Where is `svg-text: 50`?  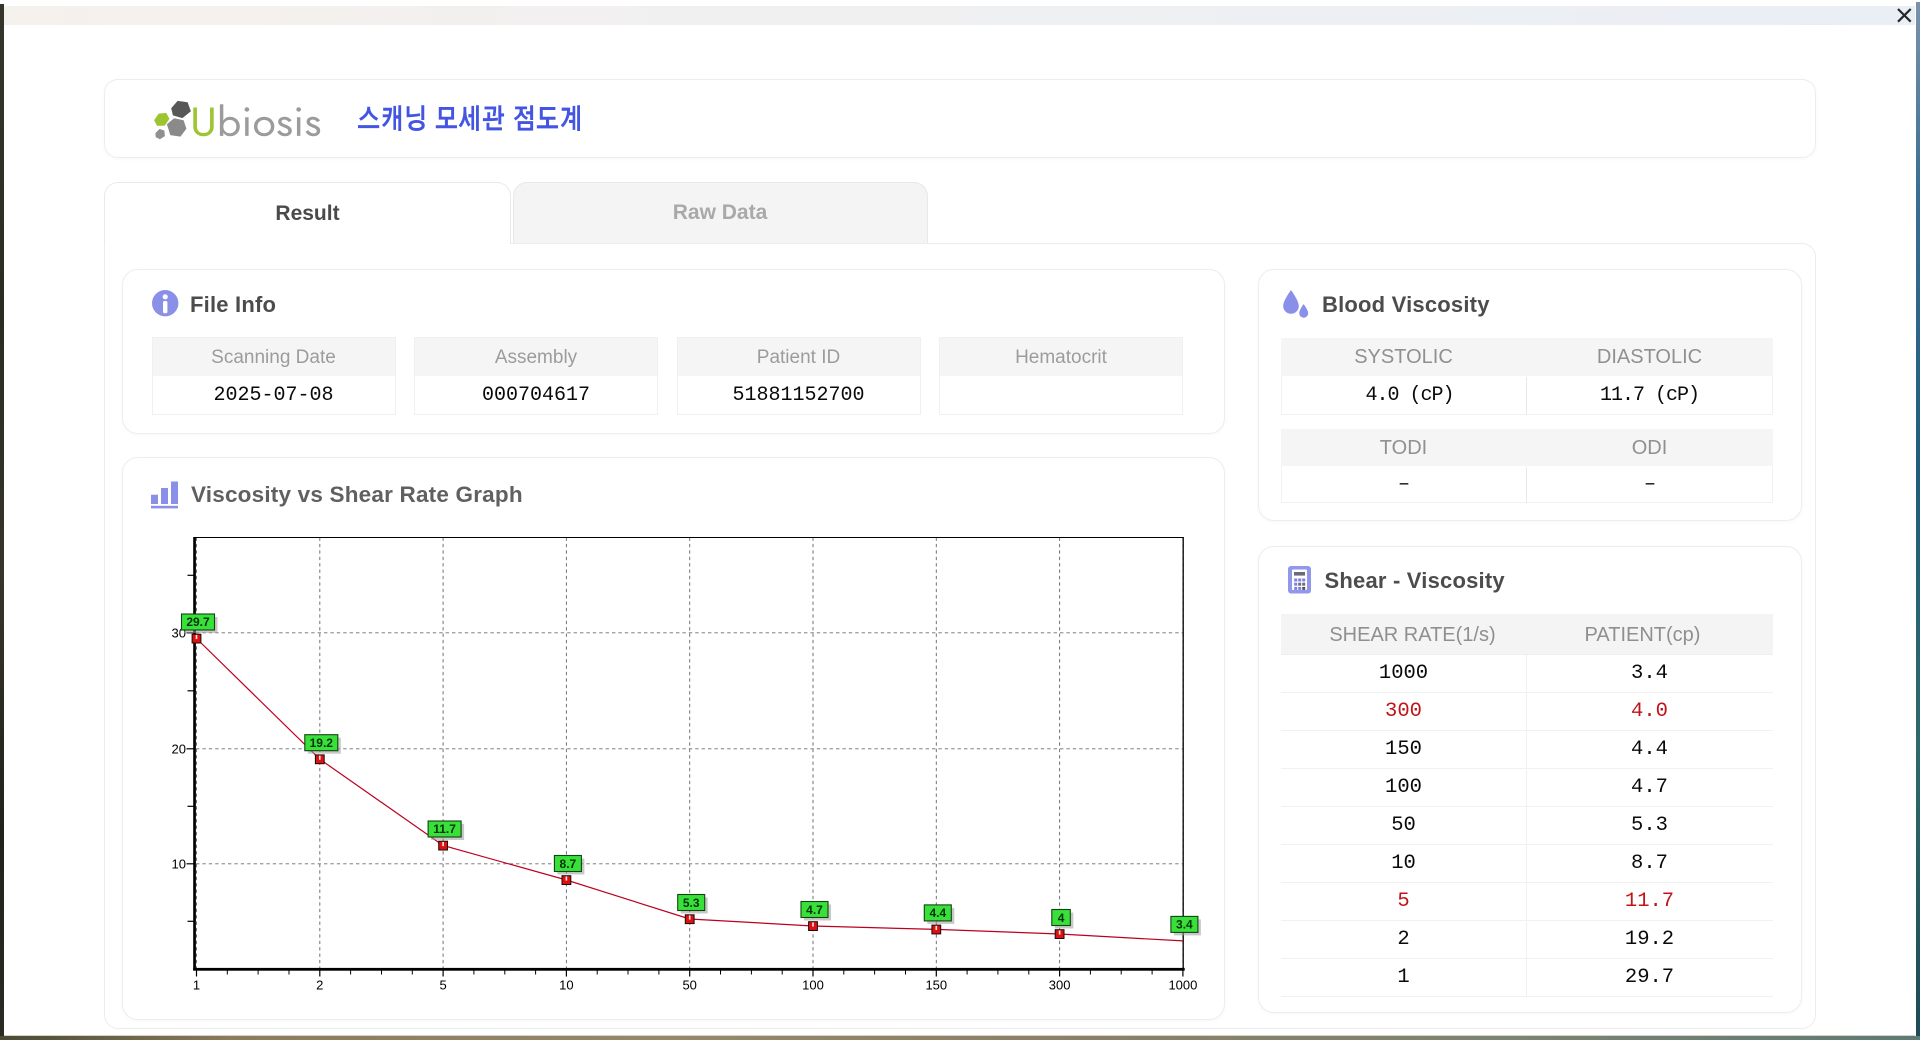
svg-text: 50 is located at coordinates (689, 985).